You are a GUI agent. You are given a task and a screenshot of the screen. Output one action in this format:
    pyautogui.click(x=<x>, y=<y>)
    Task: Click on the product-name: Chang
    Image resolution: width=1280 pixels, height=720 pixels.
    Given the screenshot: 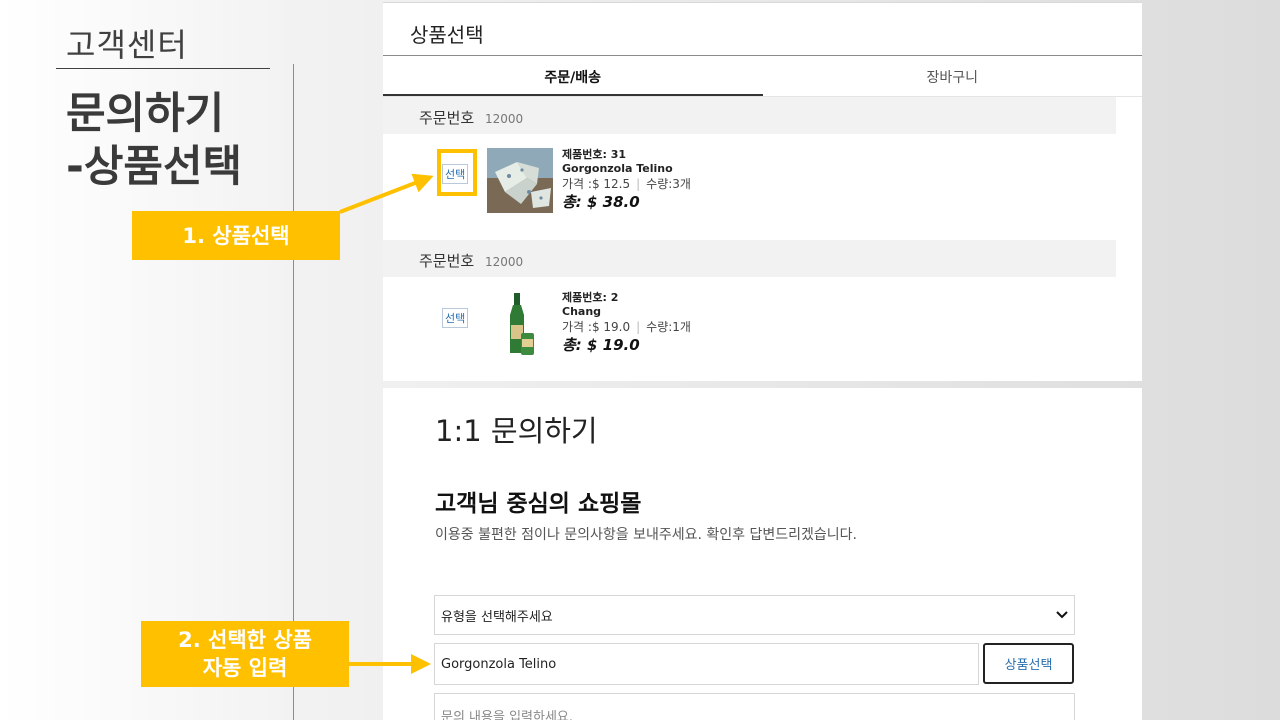 What is the action you would take?
    pyautogui.click(x=582, y=311)
    